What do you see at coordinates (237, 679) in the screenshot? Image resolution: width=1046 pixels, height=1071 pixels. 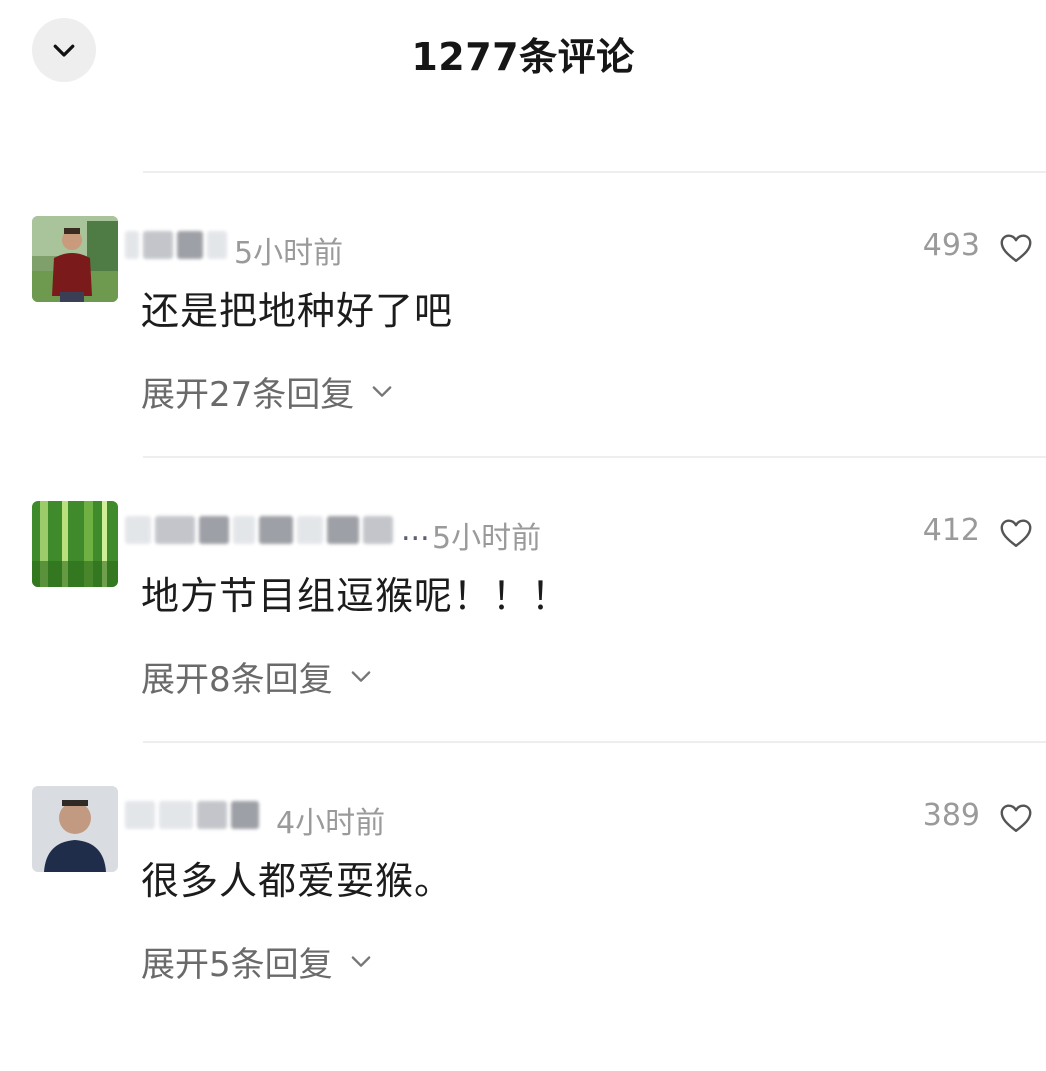 I see `expand-replies-label: 展开8条回复` at bounding box center [237, 679].